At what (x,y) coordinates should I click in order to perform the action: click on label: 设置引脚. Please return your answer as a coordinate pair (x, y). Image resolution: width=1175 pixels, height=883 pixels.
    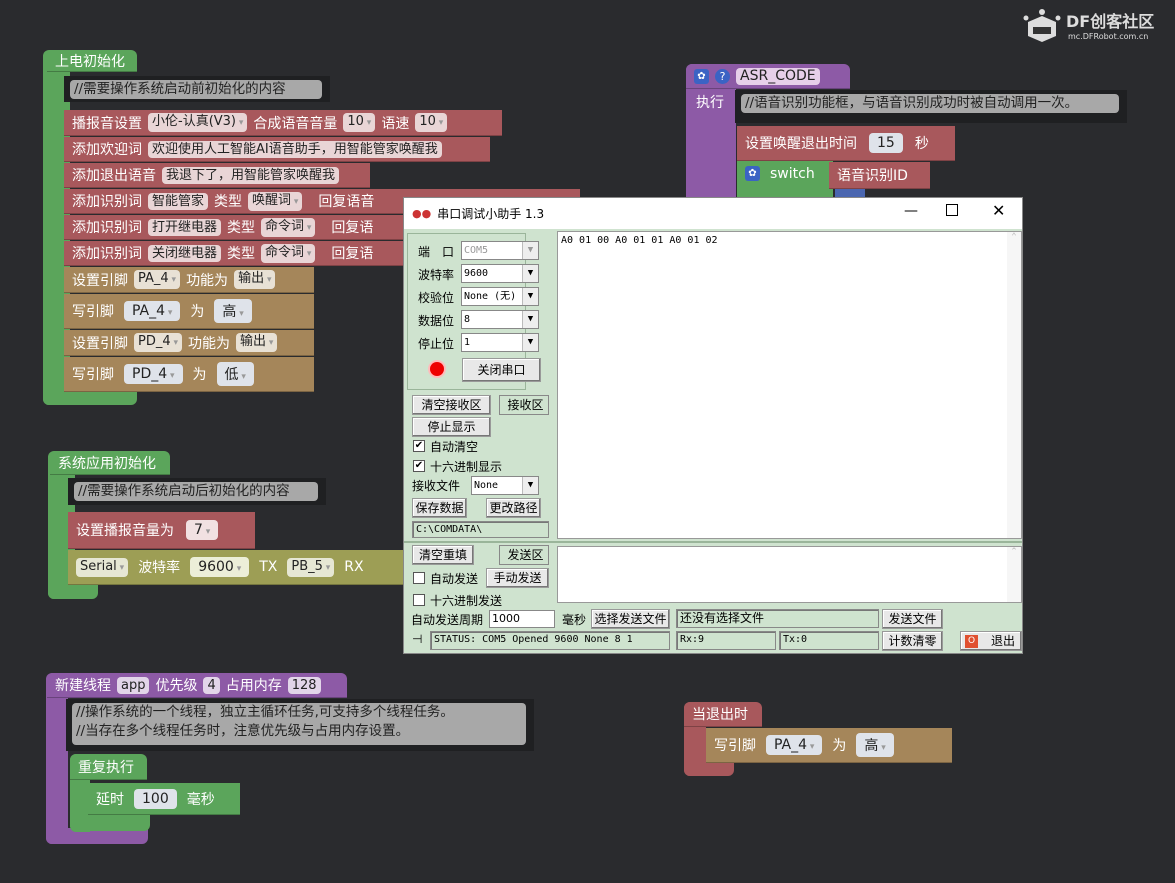
    Looking at the image, I should click on (100, 343).